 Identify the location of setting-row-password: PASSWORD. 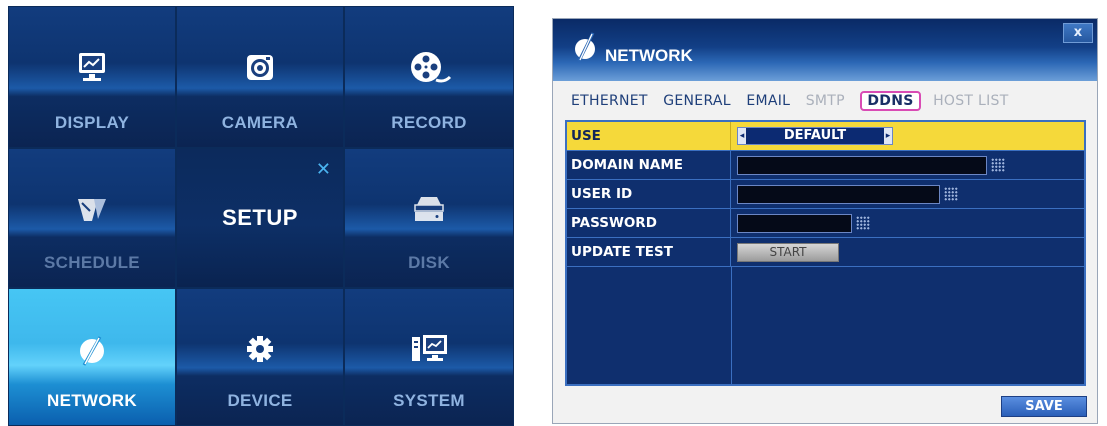
(825, 223).